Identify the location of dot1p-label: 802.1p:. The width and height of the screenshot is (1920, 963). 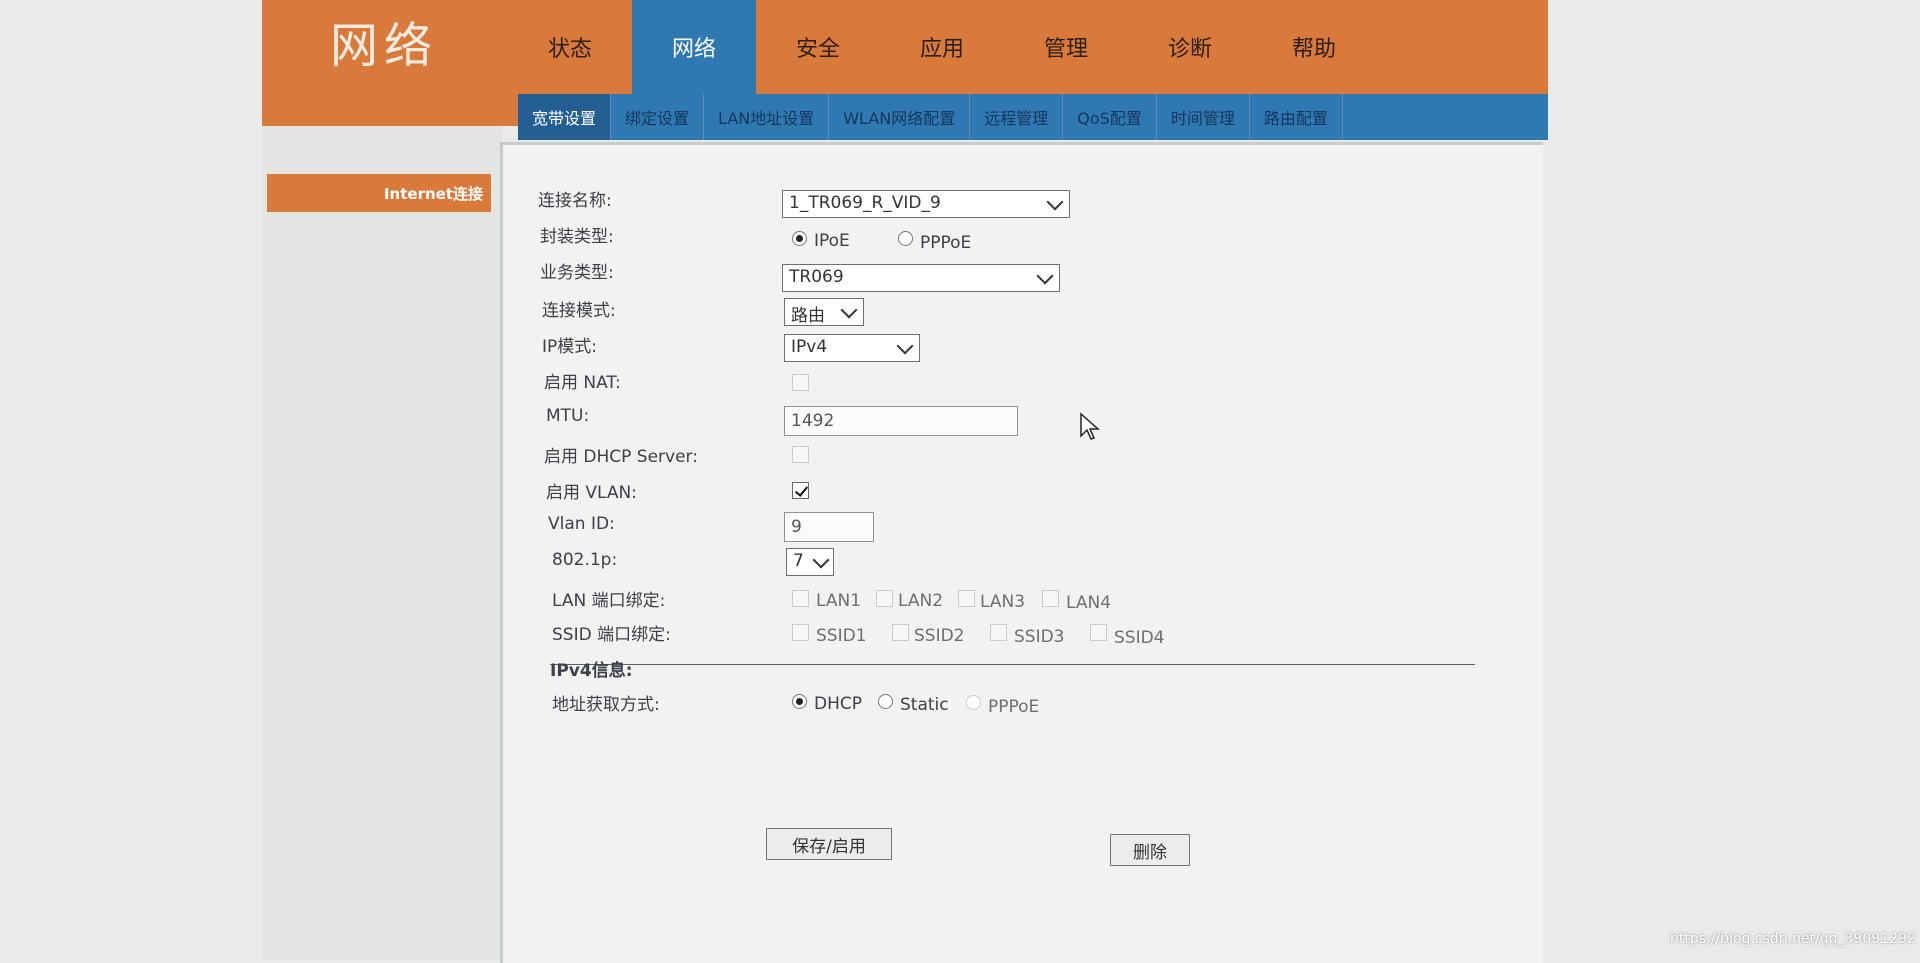
(585, 560).